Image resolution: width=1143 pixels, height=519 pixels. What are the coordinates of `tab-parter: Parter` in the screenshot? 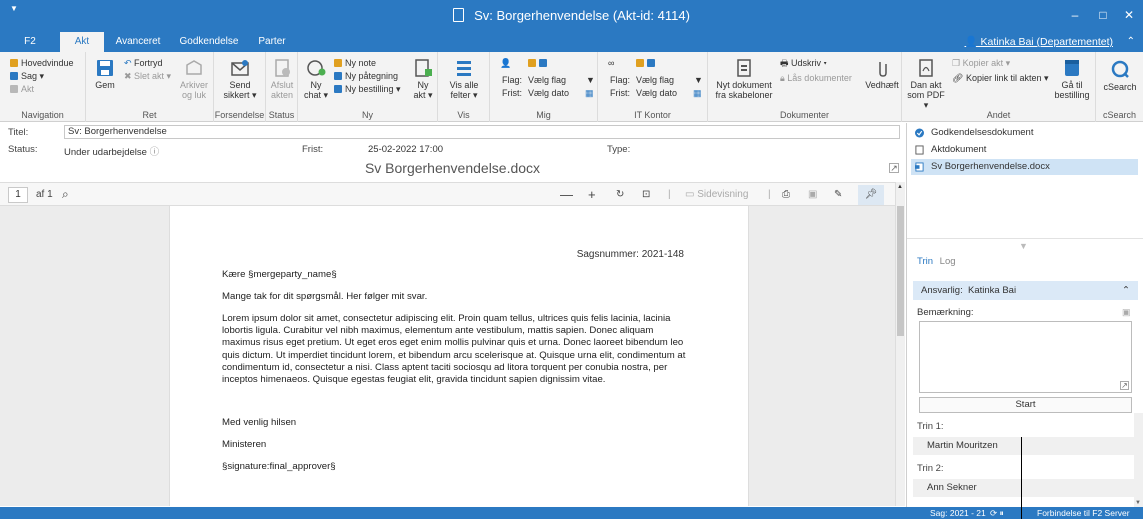 It's located at (272, 42).